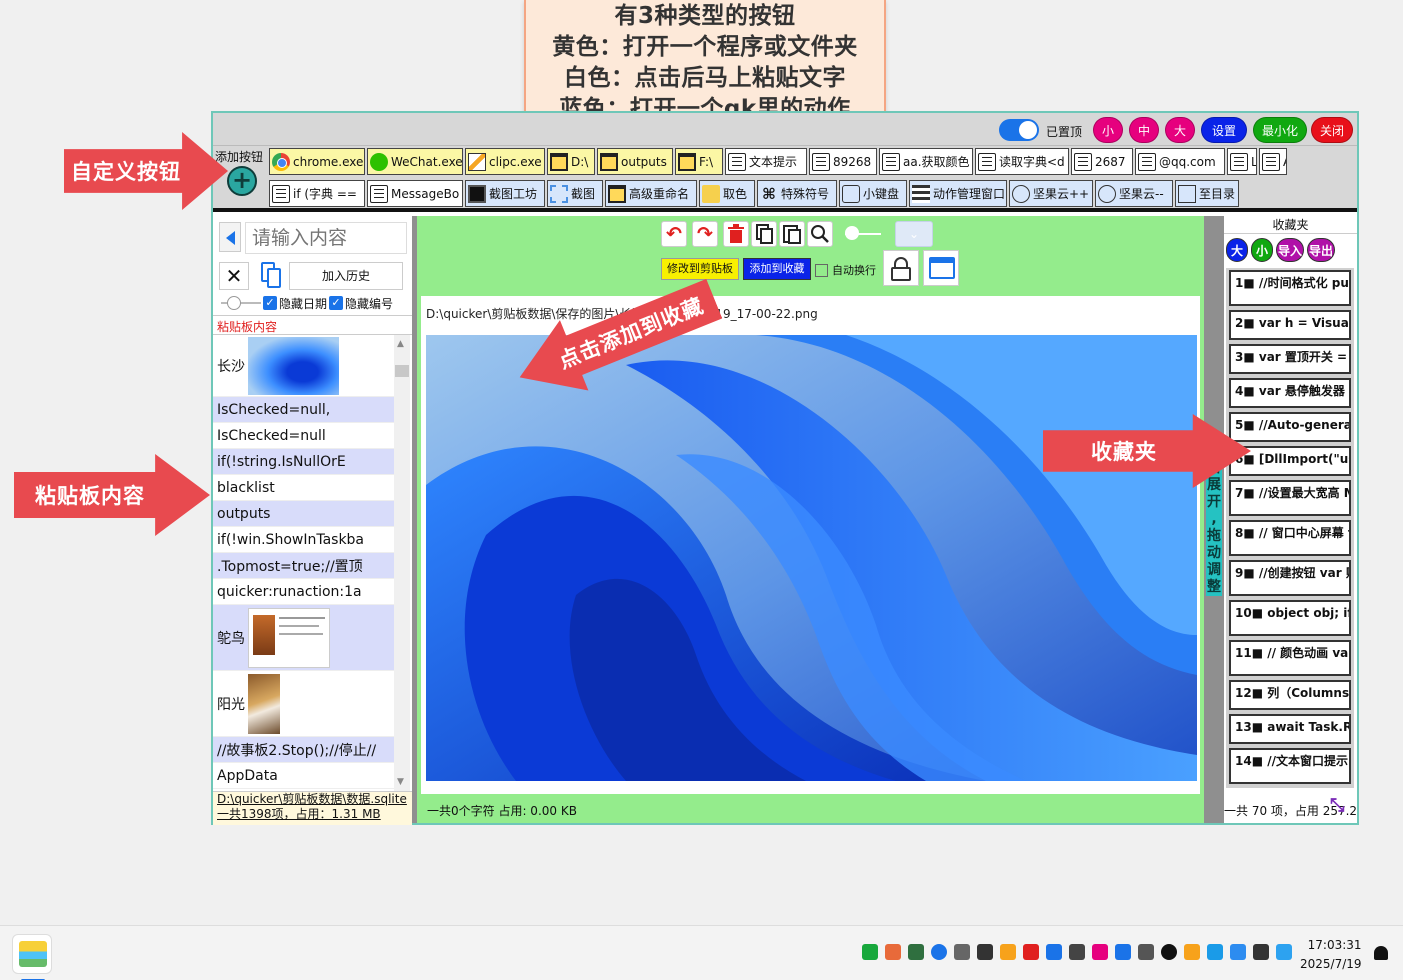  What do you see at coordinates (1180, 161) in the screenshot?
I see `custom-button: @qq.com` at bounding box center [1180, 161].